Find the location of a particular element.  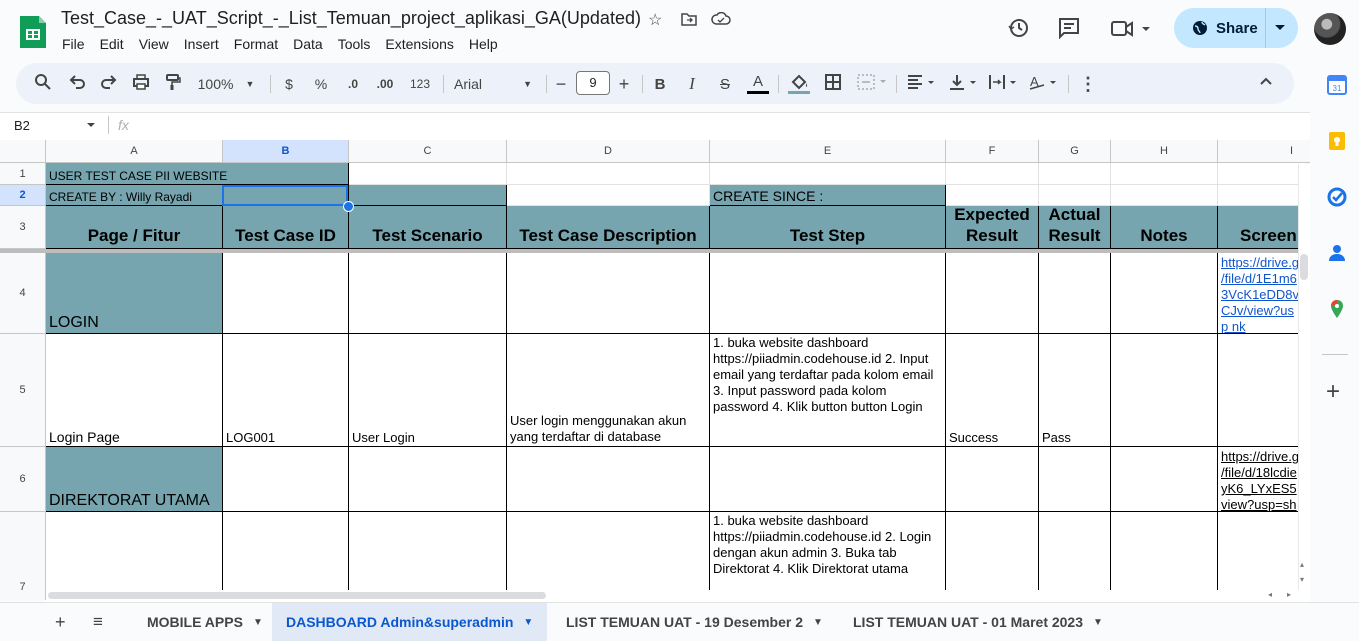

fill-handle is located at coordinates (348, 206).